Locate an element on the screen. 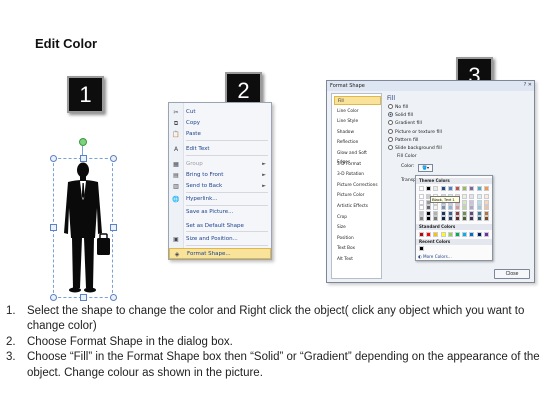  fill-option-solid-fill: Solid fill is located at coordinates (400, 115).